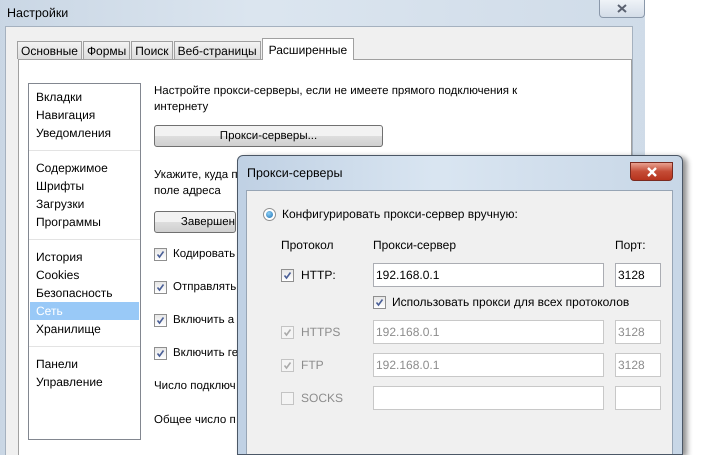 This screenshot has width=702, height=455. I want to click on checkbox-label: Кодировать, so click(204, 254).